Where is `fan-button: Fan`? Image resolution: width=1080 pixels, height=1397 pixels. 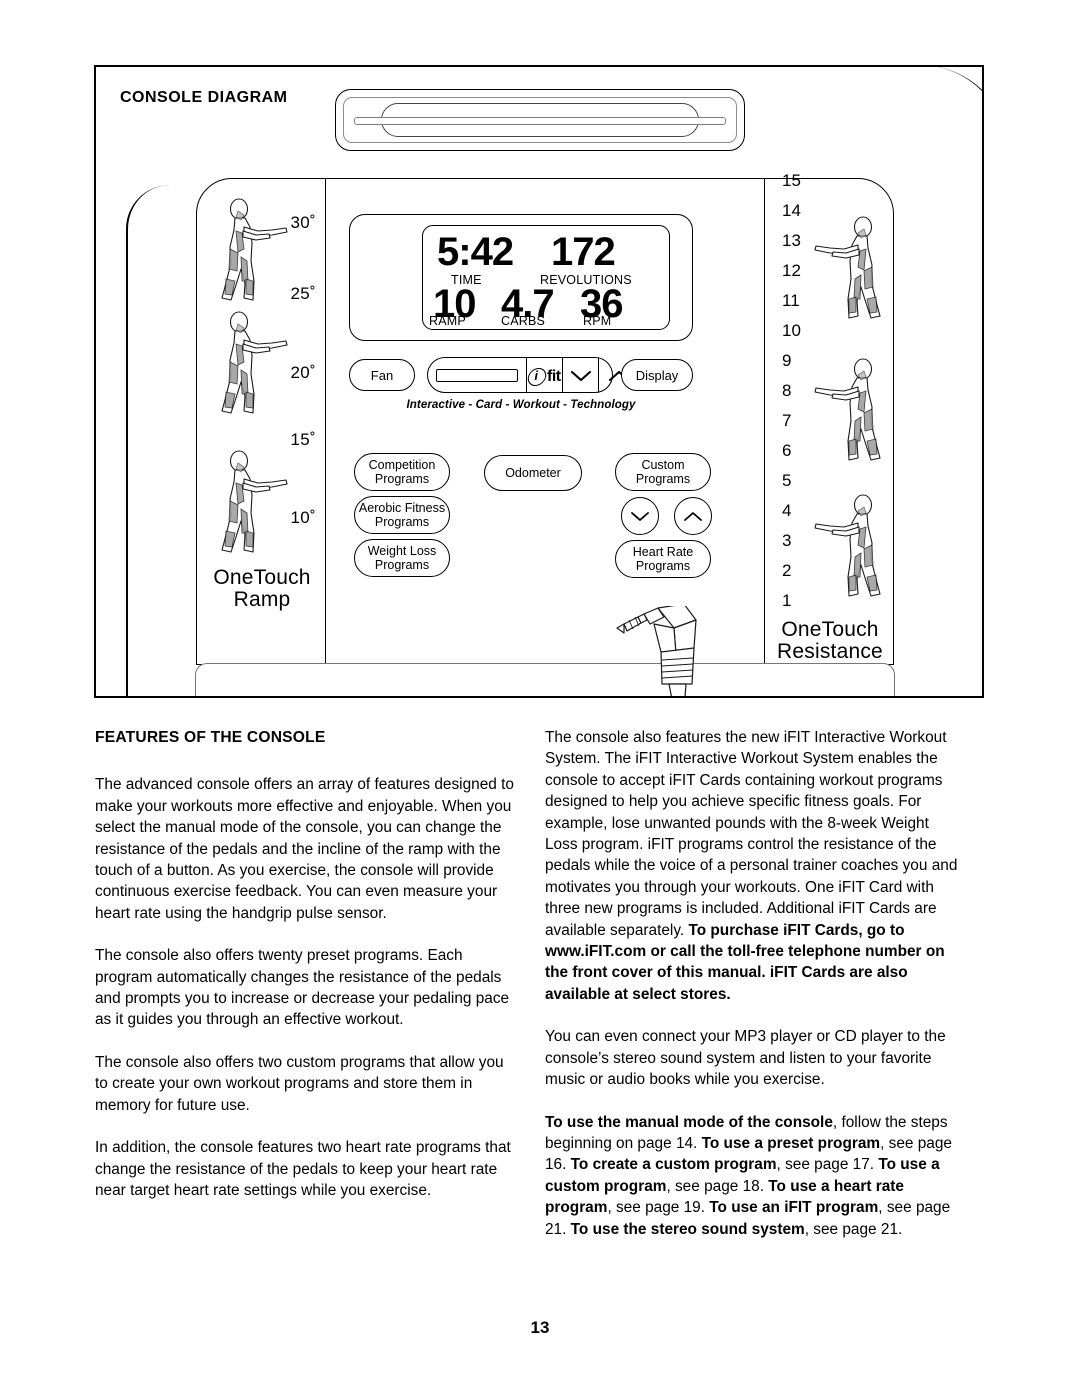 fan-button: Fan is located at coordinates (382, 375).